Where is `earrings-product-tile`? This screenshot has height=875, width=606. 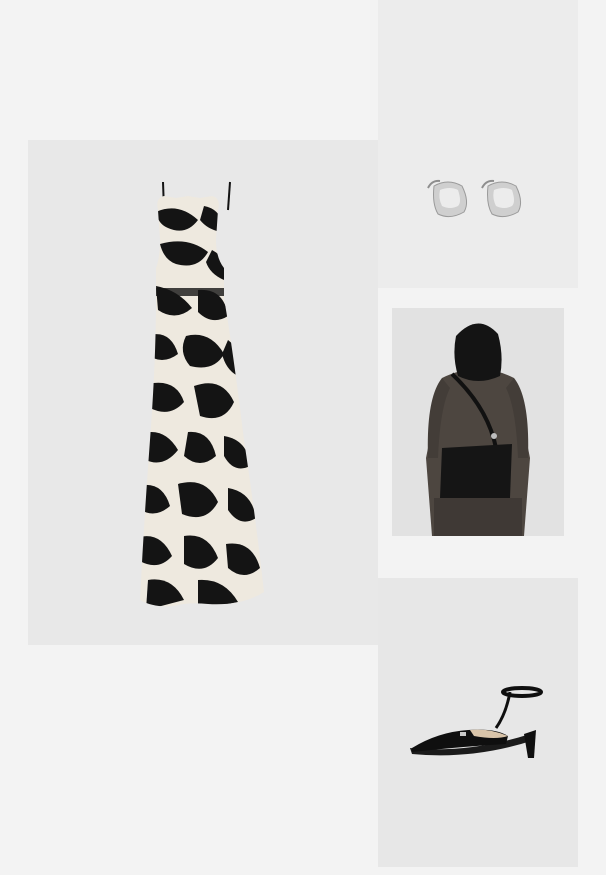 earrings-product-tile is located at coordinates (478, 144).